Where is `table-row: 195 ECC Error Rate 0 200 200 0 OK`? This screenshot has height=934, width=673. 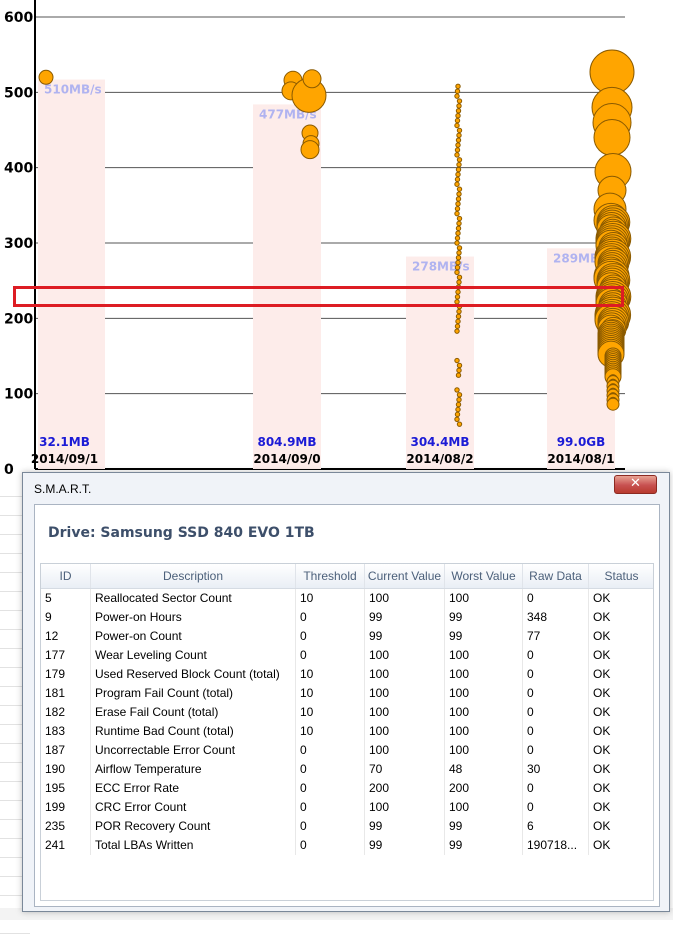 table-row: 195 ECC Error Rate 0 200 200 0 OK is located at coordinates (347, 788).